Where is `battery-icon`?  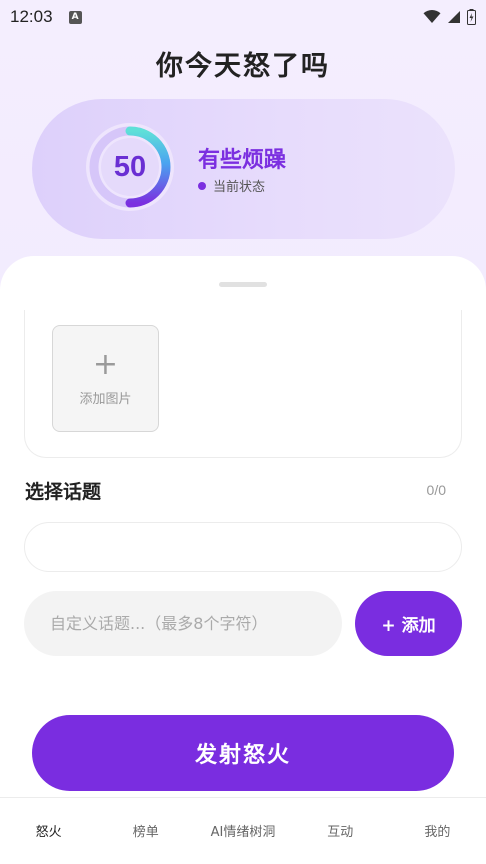 battery-icon is located at coordinates (471, 17).